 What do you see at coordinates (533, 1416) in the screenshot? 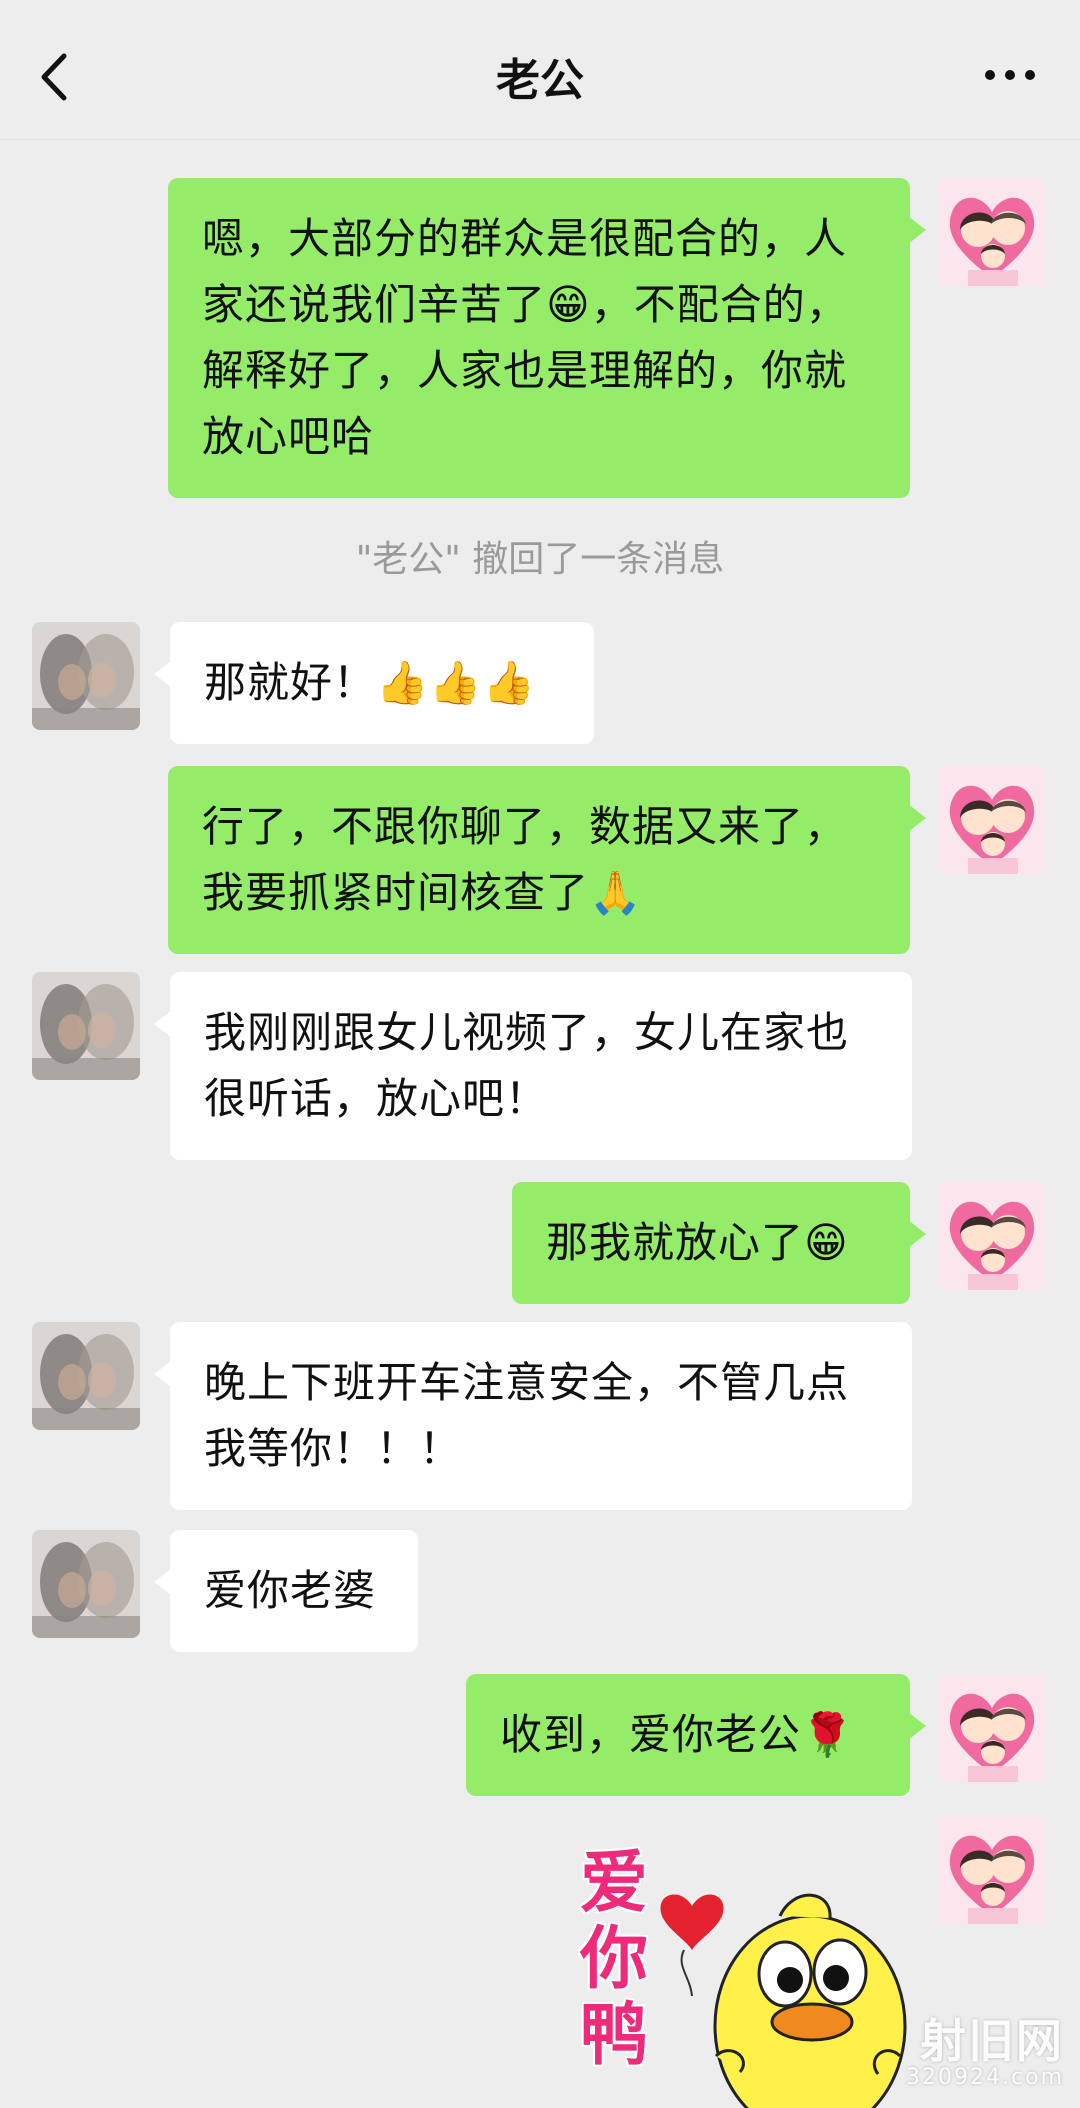
I see `message-bubble-other: 晚上下班开车注意安全，不管几点我等你！！！` at bounding box center [533, 1416].